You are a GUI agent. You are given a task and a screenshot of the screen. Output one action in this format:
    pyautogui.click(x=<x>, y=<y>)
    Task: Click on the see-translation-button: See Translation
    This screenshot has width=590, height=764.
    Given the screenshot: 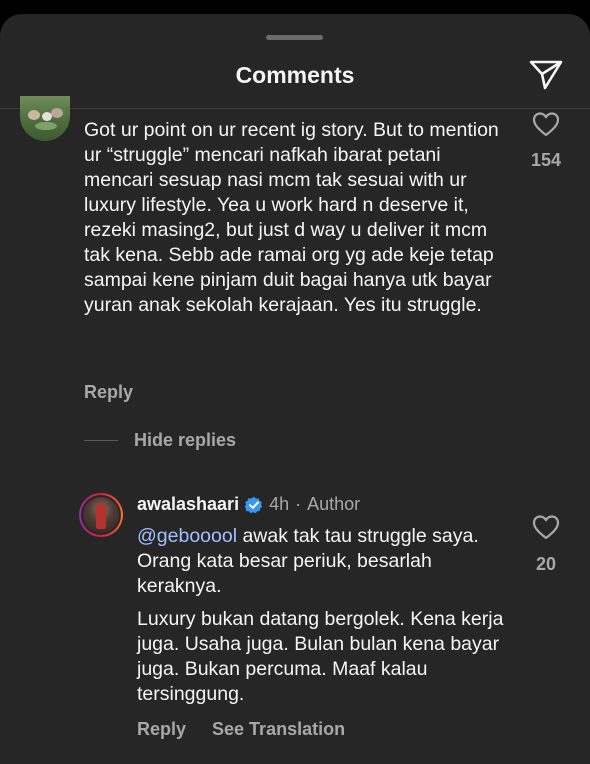 What is the action you would take?
    pyautogui.click(x=278, y=729)
    